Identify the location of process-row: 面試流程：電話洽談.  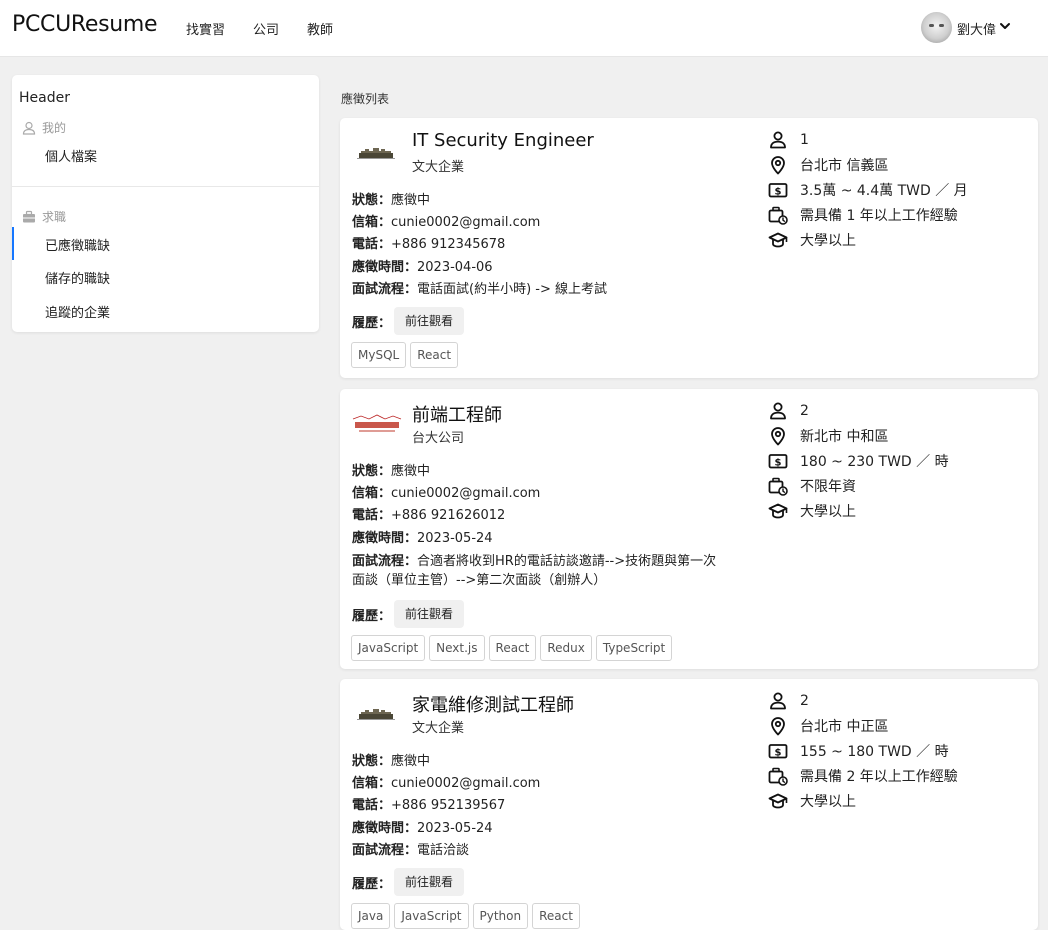
(410, 850).